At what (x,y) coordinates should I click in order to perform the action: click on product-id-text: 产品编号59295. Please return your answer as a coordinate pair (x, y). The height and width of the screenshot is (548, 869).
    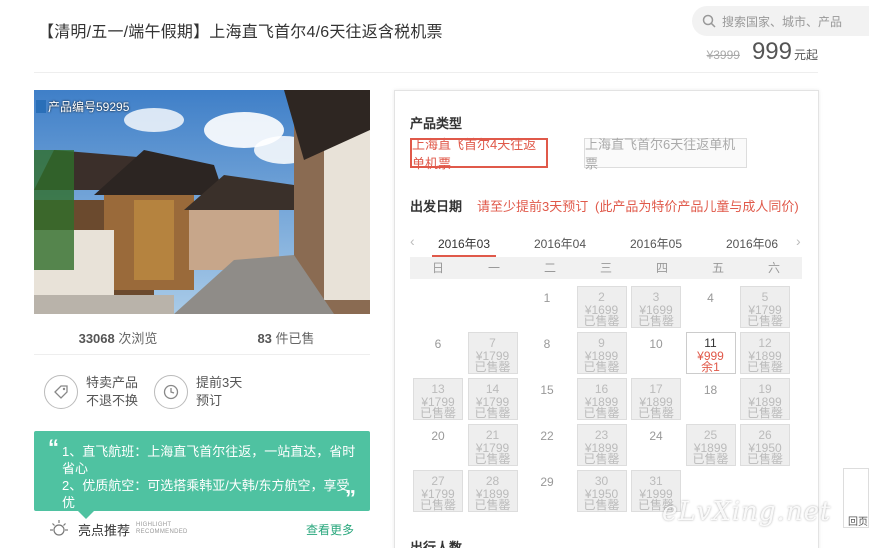
    Looking at the image, I should click on (89, 107).